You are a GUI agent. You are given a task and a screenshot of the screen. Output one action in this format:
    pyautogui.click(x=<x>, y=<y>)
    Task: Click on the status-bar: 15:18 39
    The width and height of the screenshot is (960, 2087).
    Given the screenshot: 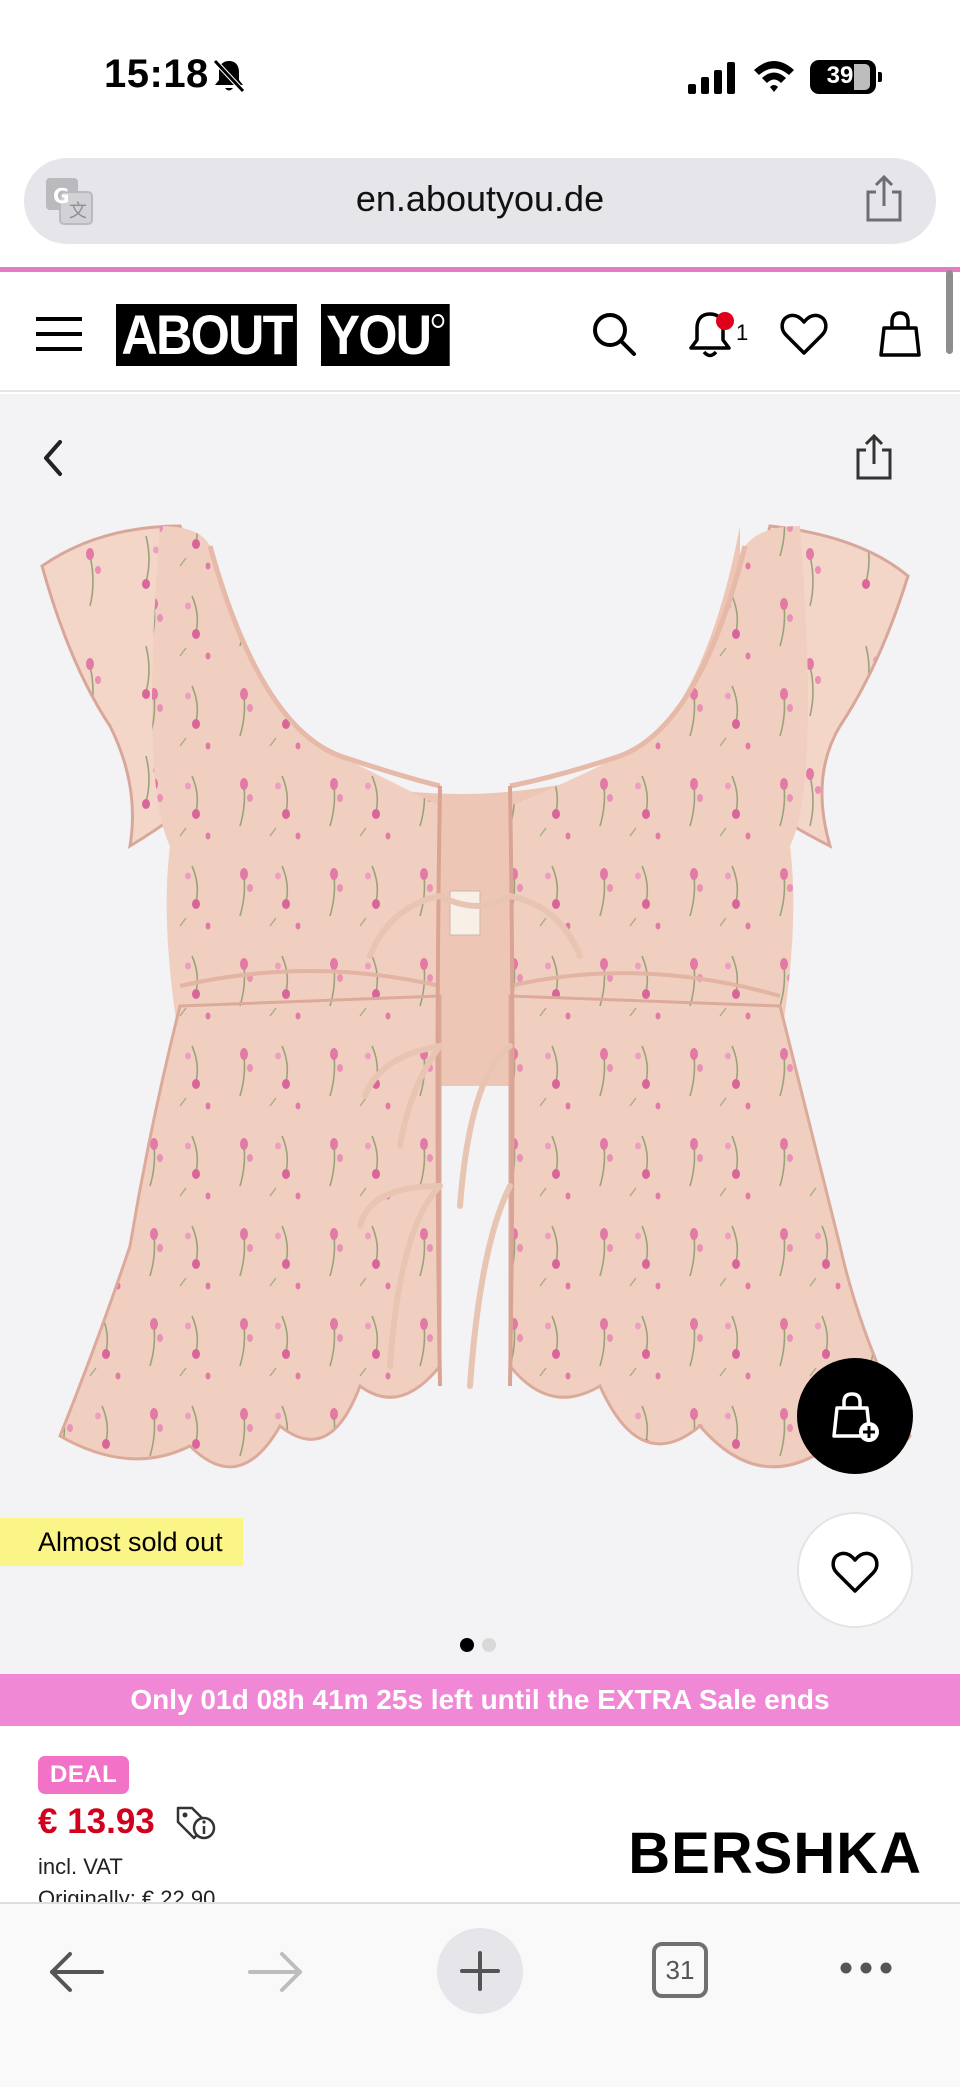 What is the action you would take?
    pyautogui.click(x=480, y=70)
    